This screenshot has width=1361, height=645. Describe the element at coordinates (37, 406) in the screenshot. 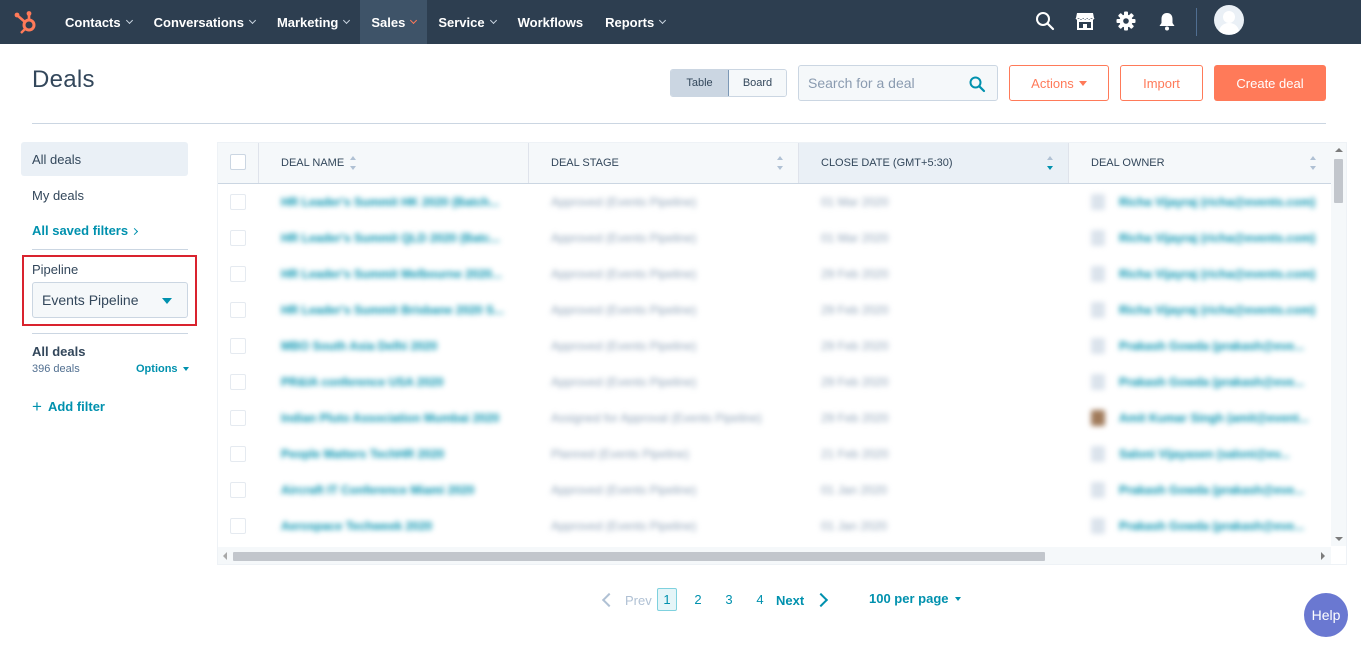

I see `plus-icon: +` at that location.